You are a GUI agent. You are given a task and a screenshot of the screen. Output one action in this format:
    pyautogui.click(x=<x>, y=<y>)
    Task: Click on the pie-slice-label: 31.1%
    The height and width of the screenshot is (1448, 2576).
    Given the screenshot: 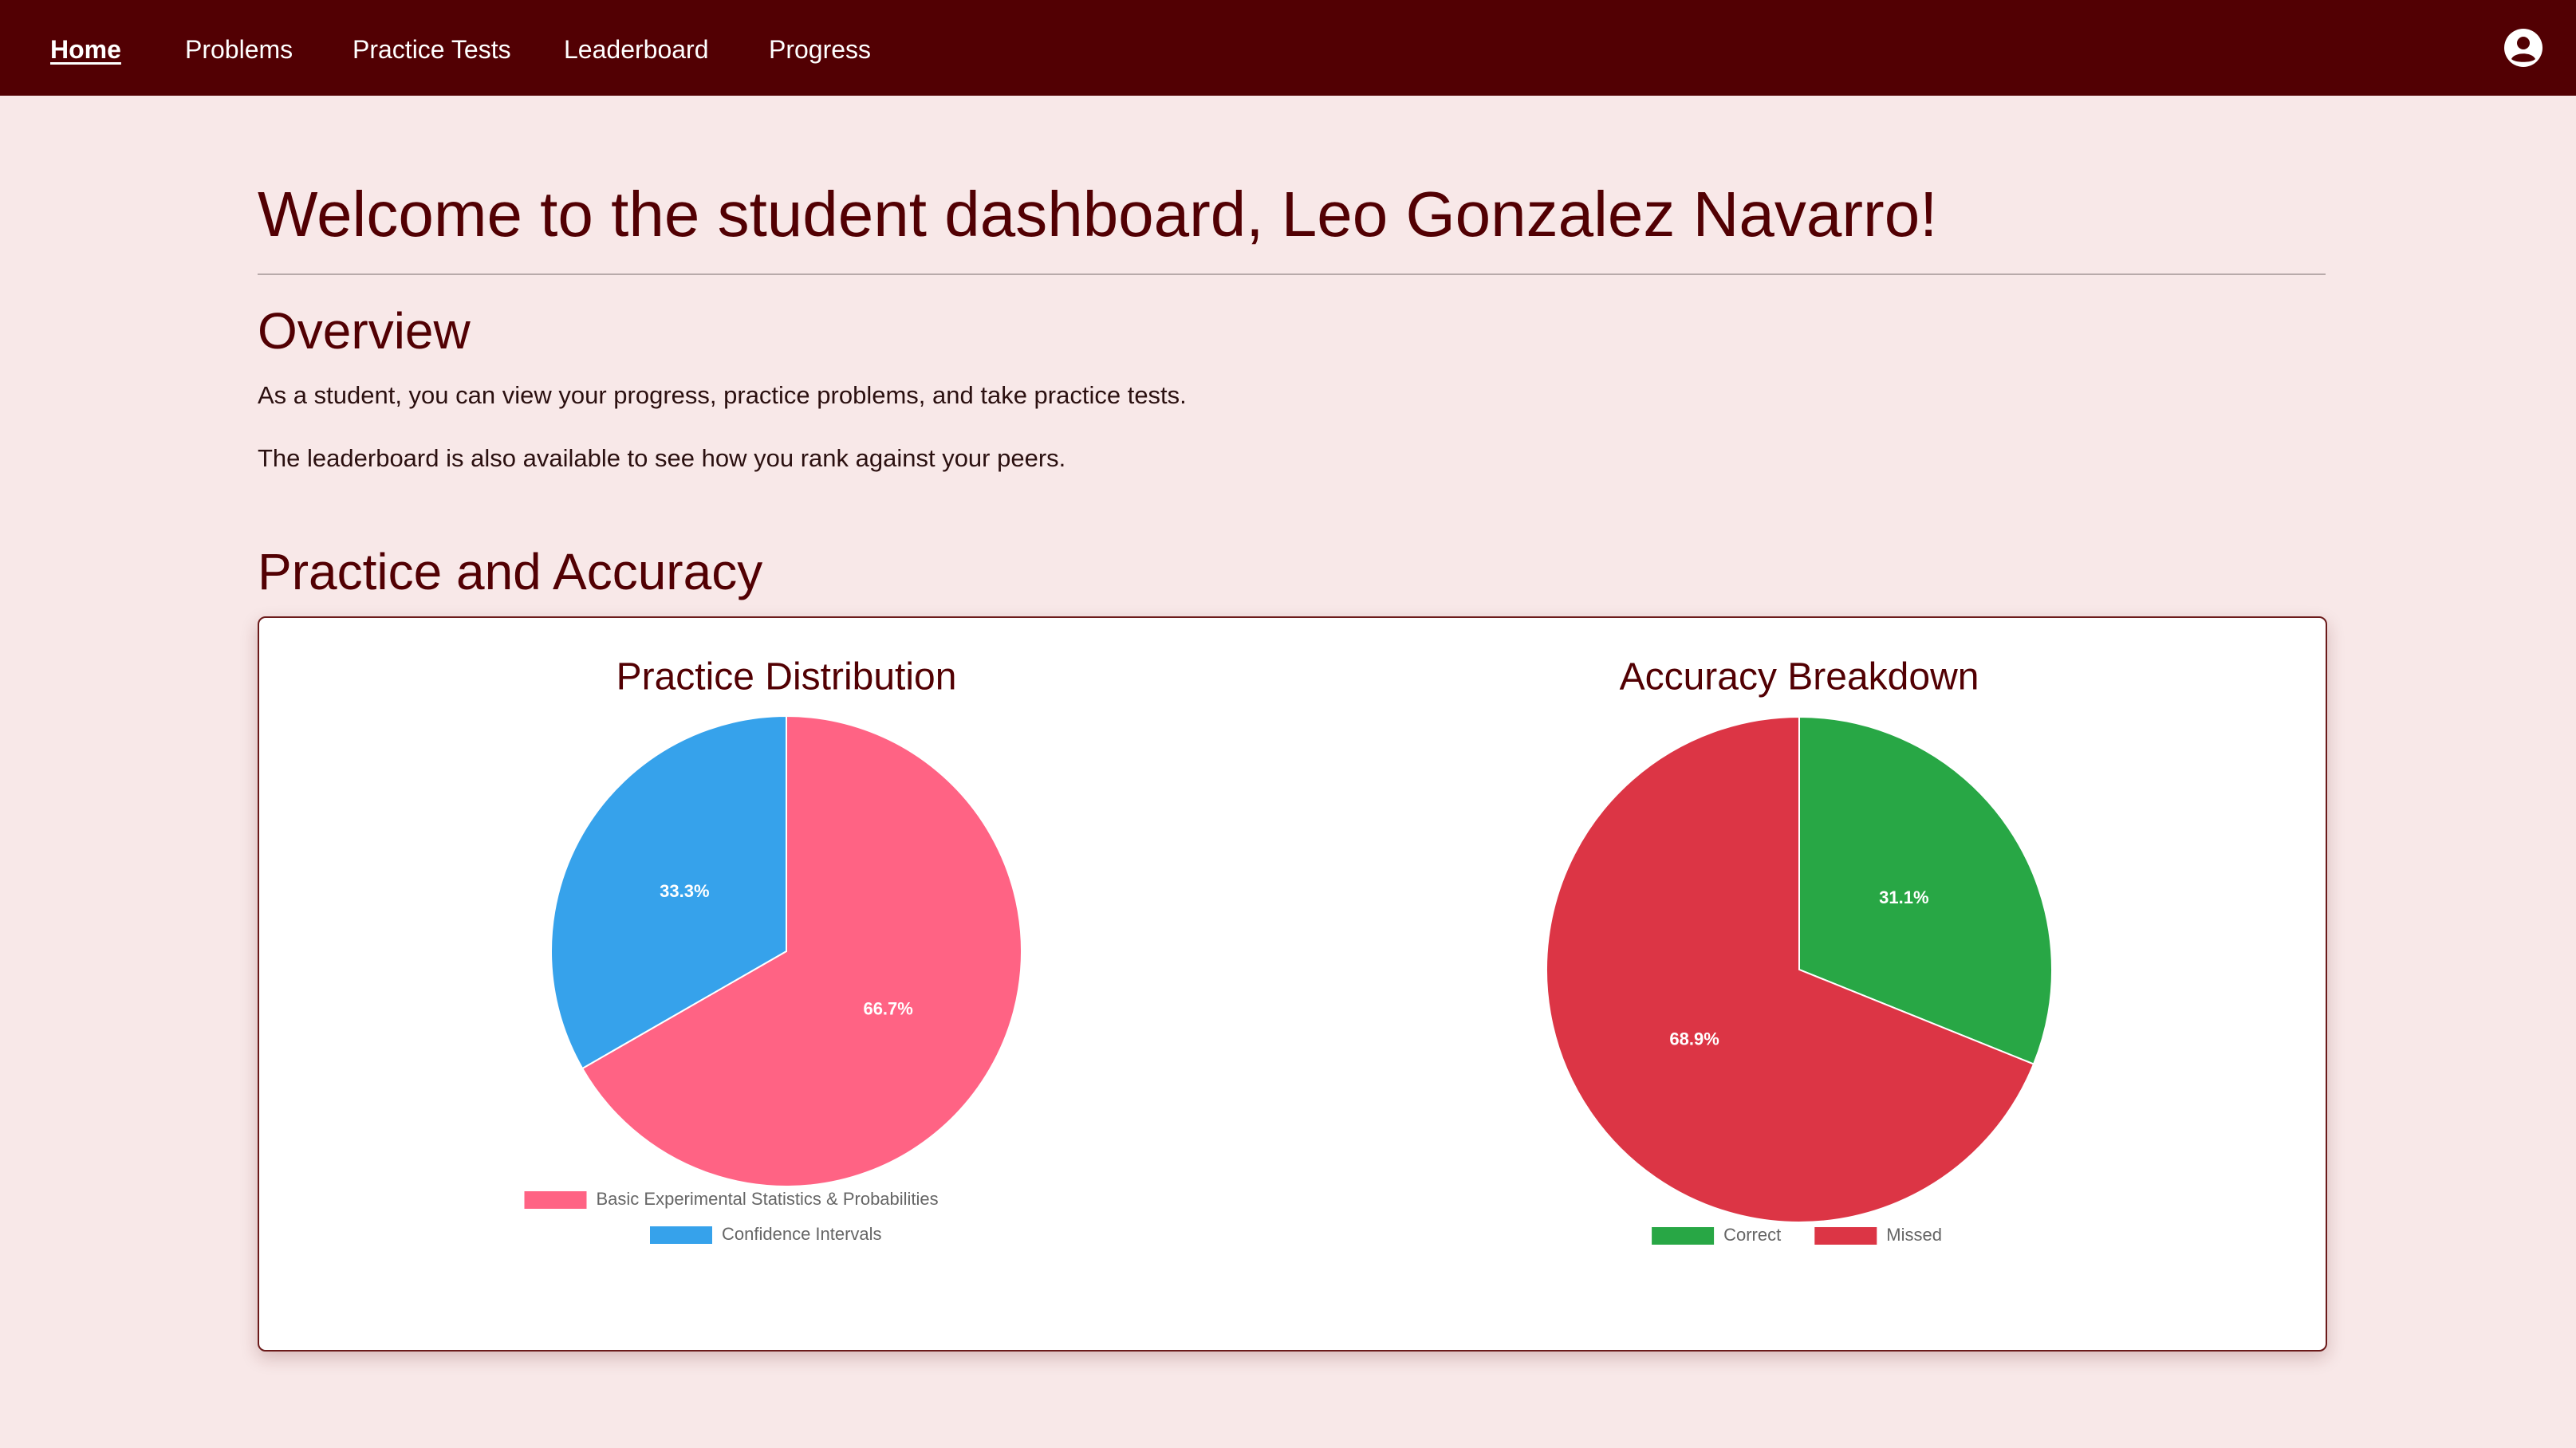 What is the action you would take?
    pyautogui.click(x=1903, y=897)
    